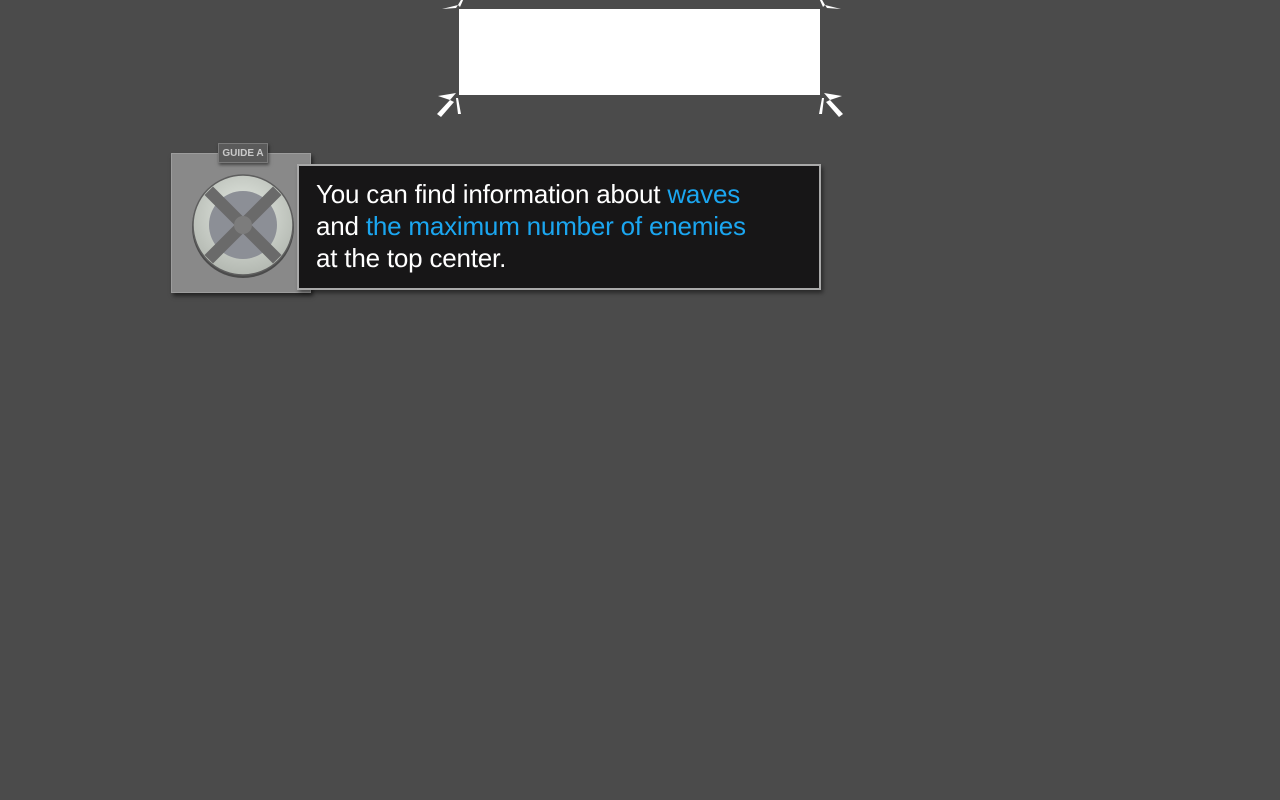 This screenshot has height=800, width=1280. What do you see at coordinates (555, 226) in the screenshot?
I see `message-highlight-max-enemies: the maximum number of enemies` at bounding box center [555, 226].